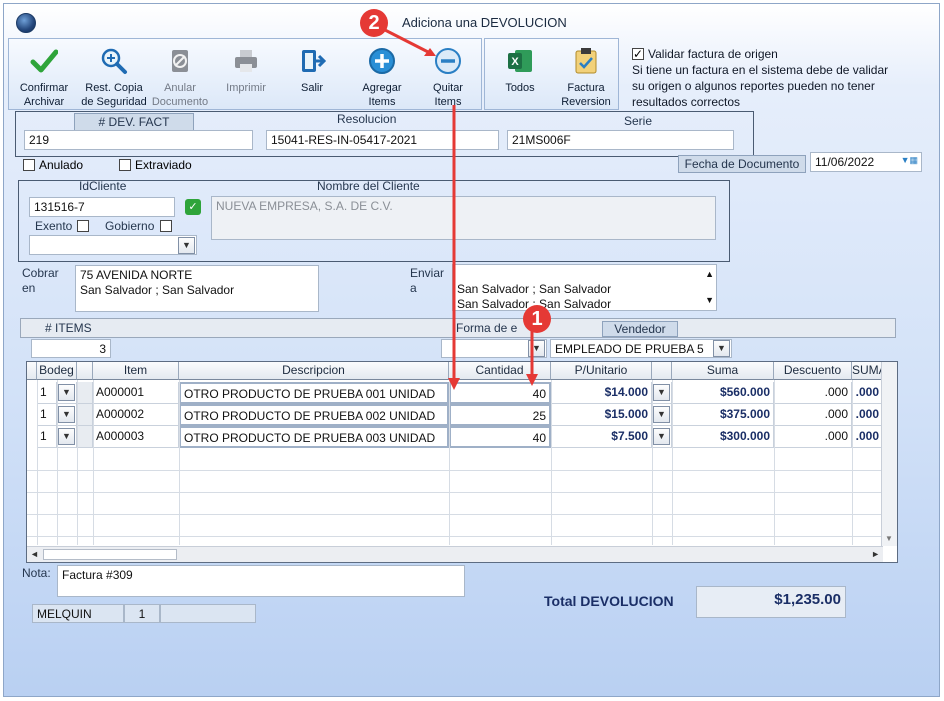  What do you see at coordinates (113, 245) in the screenshot?
I see `cliente-tipo-select: ▼` at bounding box center [113, 245].